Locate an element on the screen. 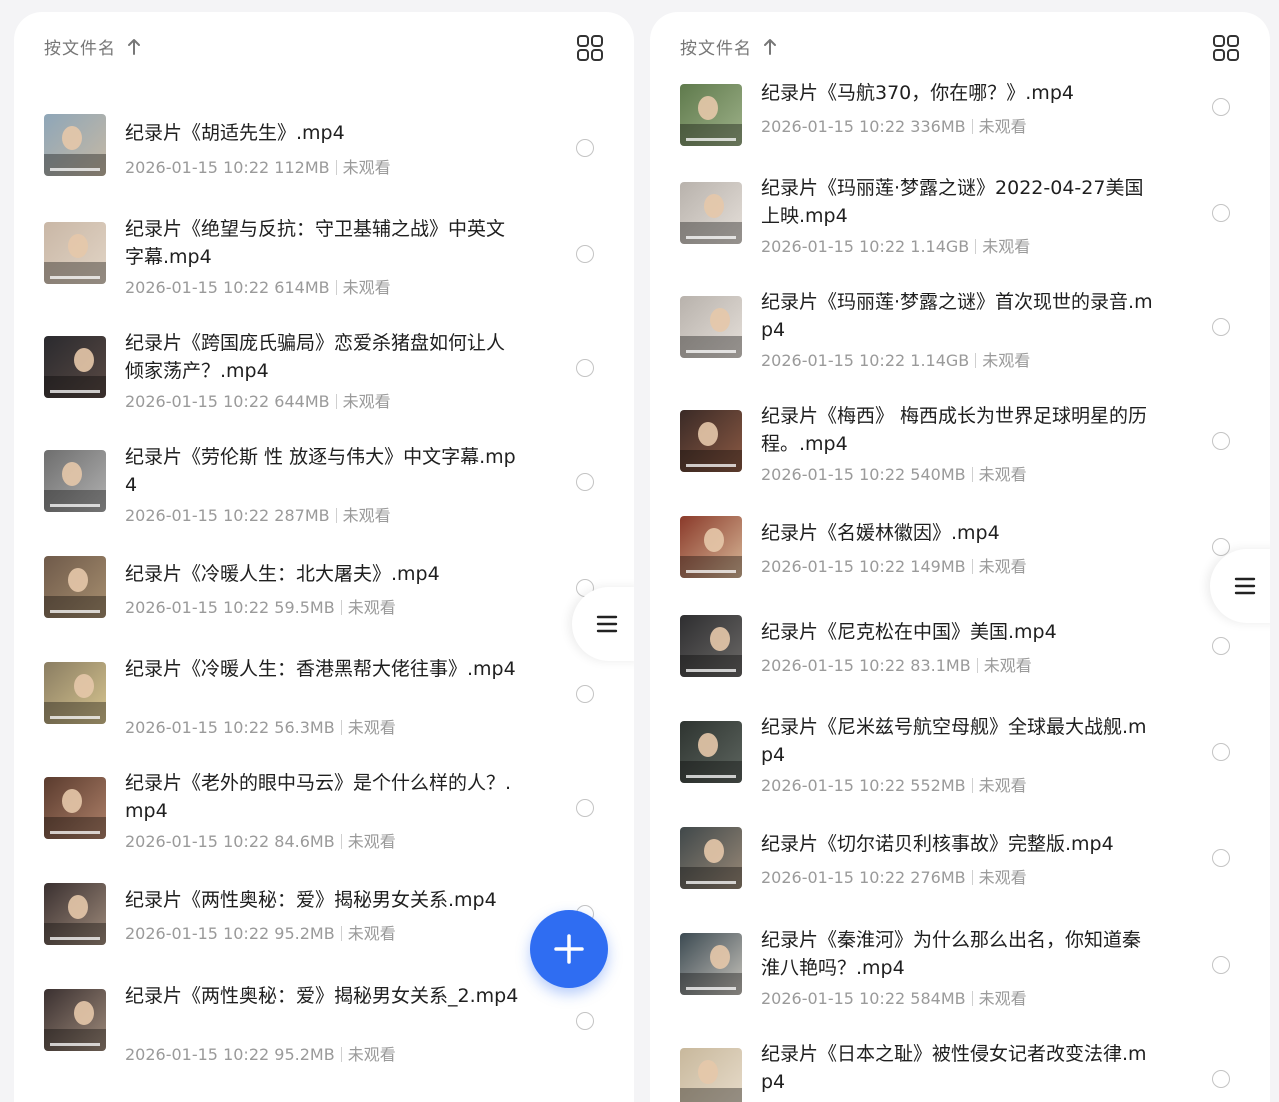  file-size: 644MB is located at coordinates (299, 401).